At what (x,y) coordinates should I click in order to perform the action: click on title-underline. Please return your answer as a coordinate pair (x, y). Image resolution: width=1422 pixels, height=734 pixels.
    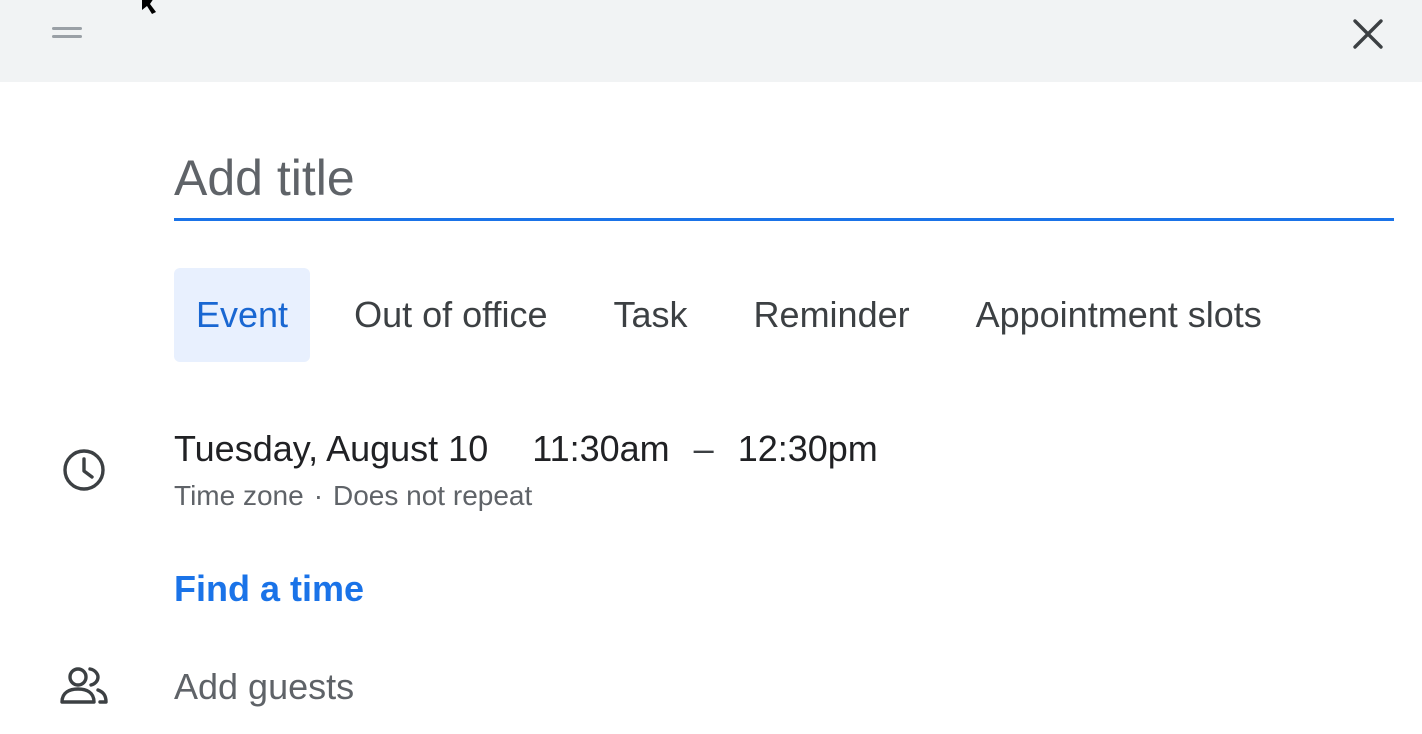
    Looking at the image, I should click on (784, 219).